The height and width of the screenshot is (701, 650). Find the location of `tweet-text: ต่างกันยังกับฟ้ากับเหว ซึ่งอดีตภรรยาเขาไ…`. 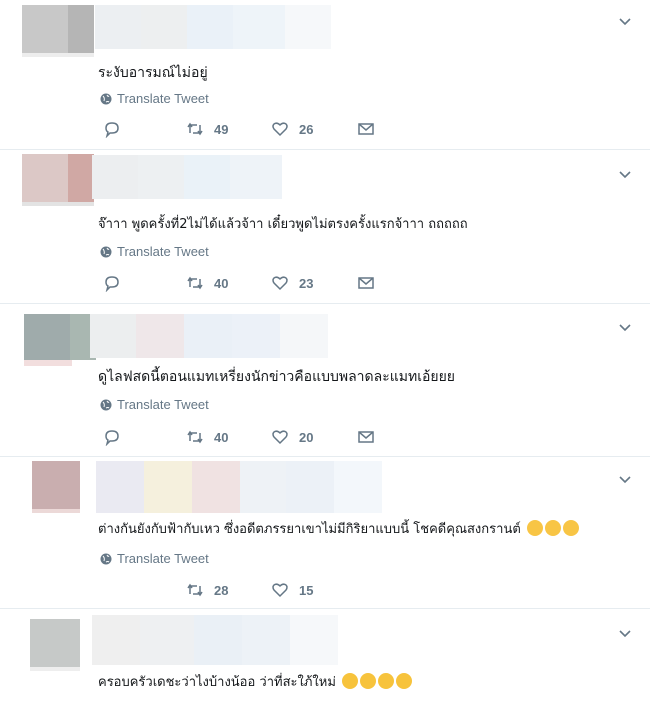

tweet-text: ต่างกันยังกับฟ้ากับเหว ซึ่งอดีตภรรยาเขาไ… is located at coordinates (338, 529).